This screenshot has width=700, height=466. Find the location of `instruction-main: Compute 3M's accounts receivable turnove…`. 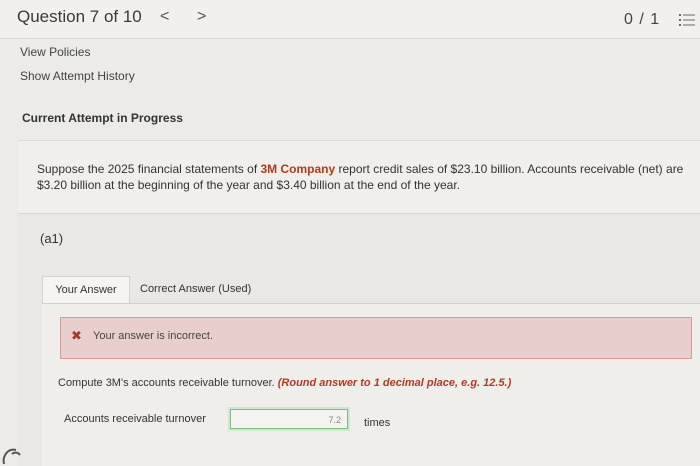

instruction-main: Compute 3M's accounts receivable turnove… is located at coordinates (168, 383).